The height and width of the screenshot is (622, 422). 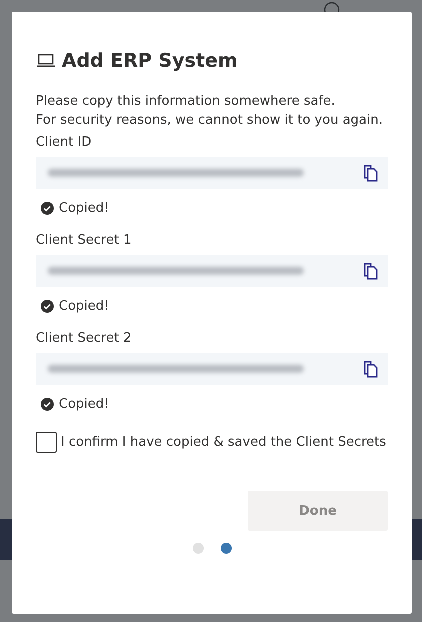 What do you see at coordinates (223, 442) in the screenshot?
I see `confirm-label: I confirm I have copied & saved the Client Secrets` at bounding box center [223, 442].